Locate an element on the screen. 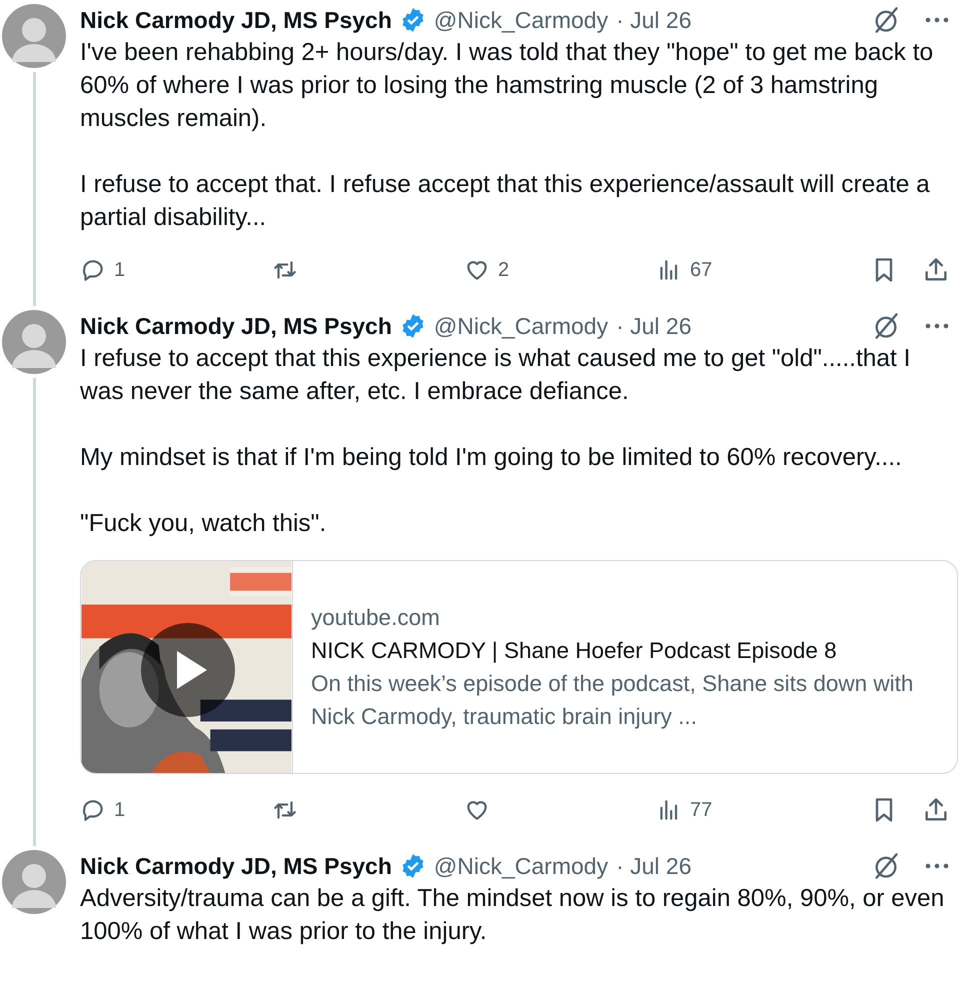  views-count: 77 is located at coordinates (701, 810).